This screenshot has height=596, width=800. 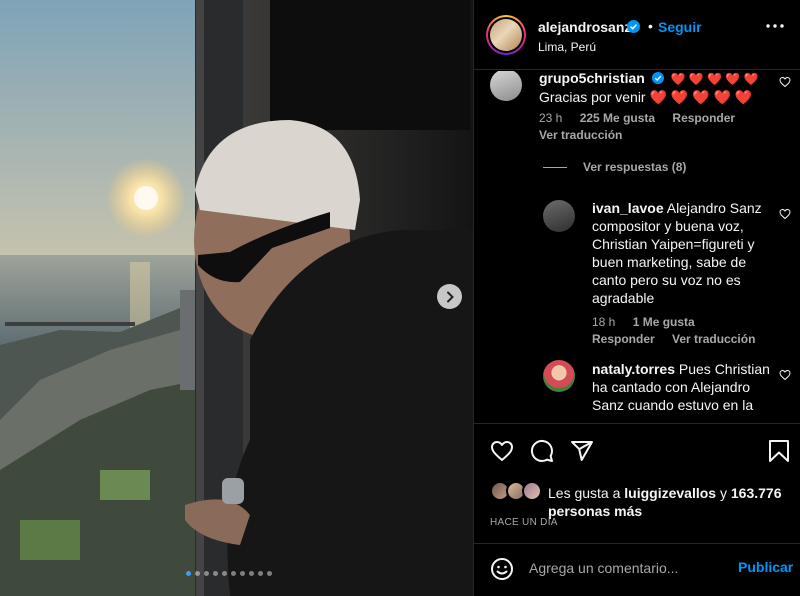 What do you see at coordinates (550, 118) in the screenshot?
I see `comment-time: 23 h` at bounding box center [550, 118].